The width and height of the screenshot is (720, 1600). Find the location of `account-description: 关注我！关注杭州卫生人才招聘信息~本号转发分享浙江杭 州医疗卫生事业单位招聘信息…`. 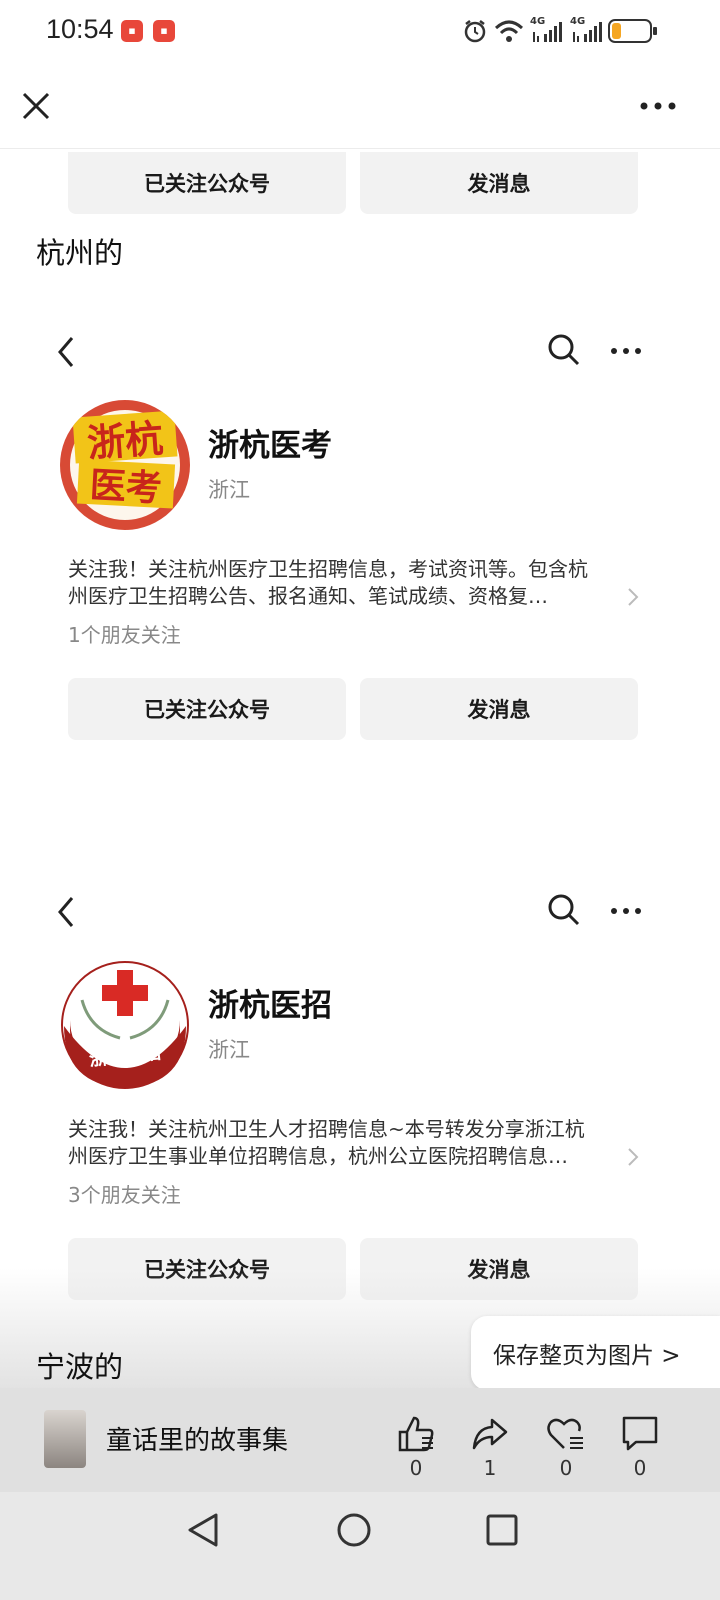

account-description: 关注我！关注杭州卫生人才招聘信息~本号转发分享浙江杭 州医疗卫生事业单位招聘信息… is located at coordinates (351, 1143).